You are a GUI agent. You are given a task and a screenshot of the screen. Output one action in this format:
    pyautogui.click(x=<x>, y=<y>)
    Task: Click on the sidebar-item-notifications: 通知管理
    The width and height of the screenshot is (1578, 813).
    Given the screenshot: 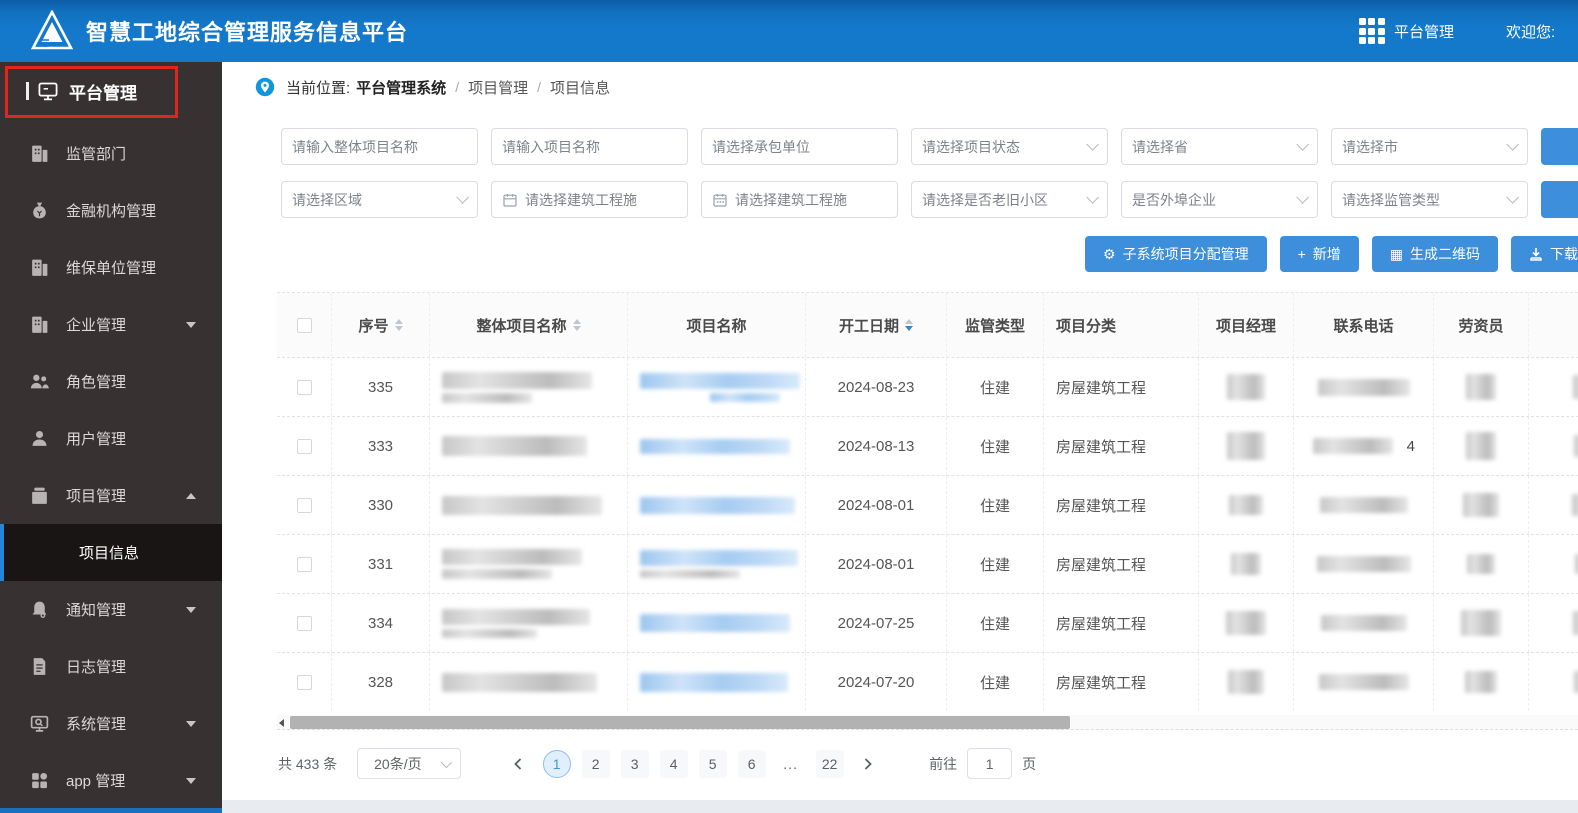 What is the action you would take?
    pyautogui.click(x=111, y=609)
    